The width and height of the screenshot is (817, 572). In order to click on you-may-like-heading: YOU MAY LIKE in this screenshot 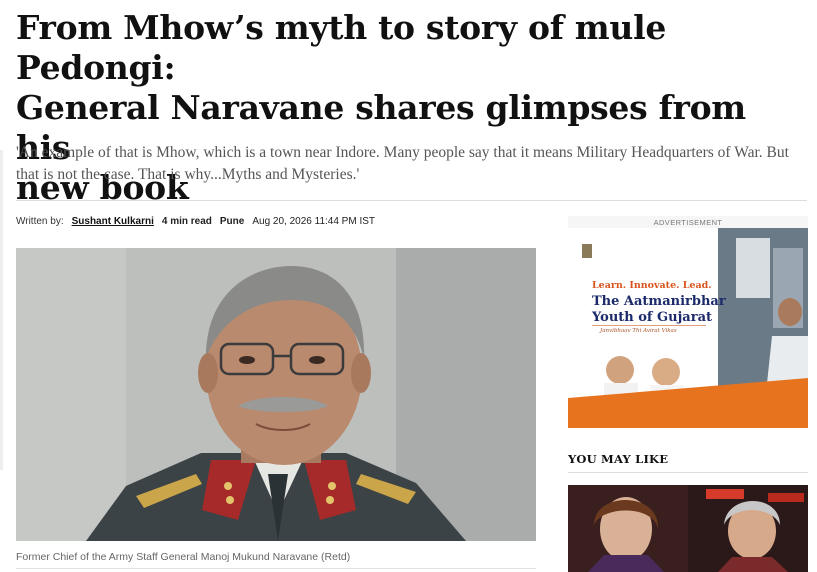, I will do `click(618, 459)`.